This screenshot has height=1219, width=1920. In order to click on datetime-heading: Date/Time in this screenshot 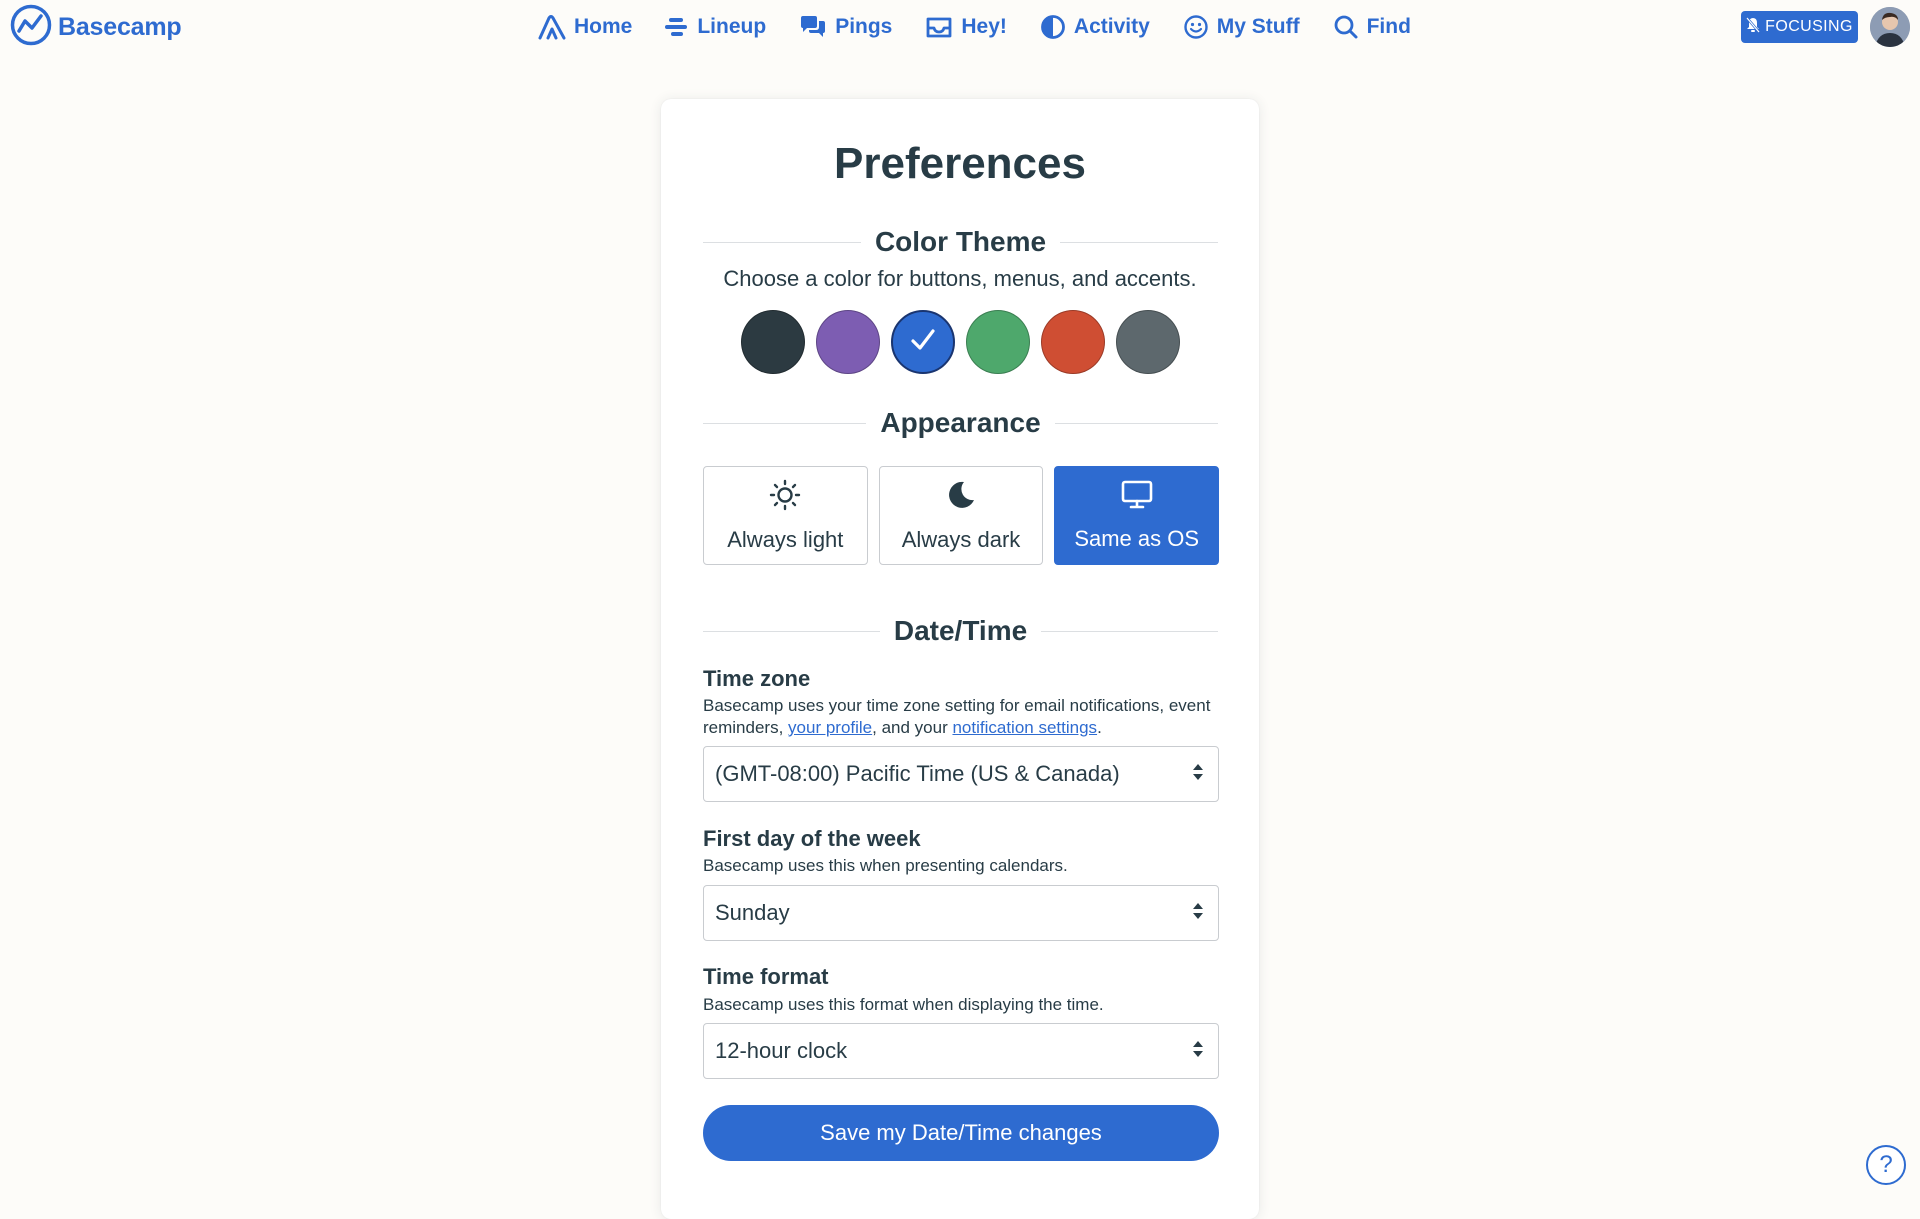, I will do `click(961, 631)`.